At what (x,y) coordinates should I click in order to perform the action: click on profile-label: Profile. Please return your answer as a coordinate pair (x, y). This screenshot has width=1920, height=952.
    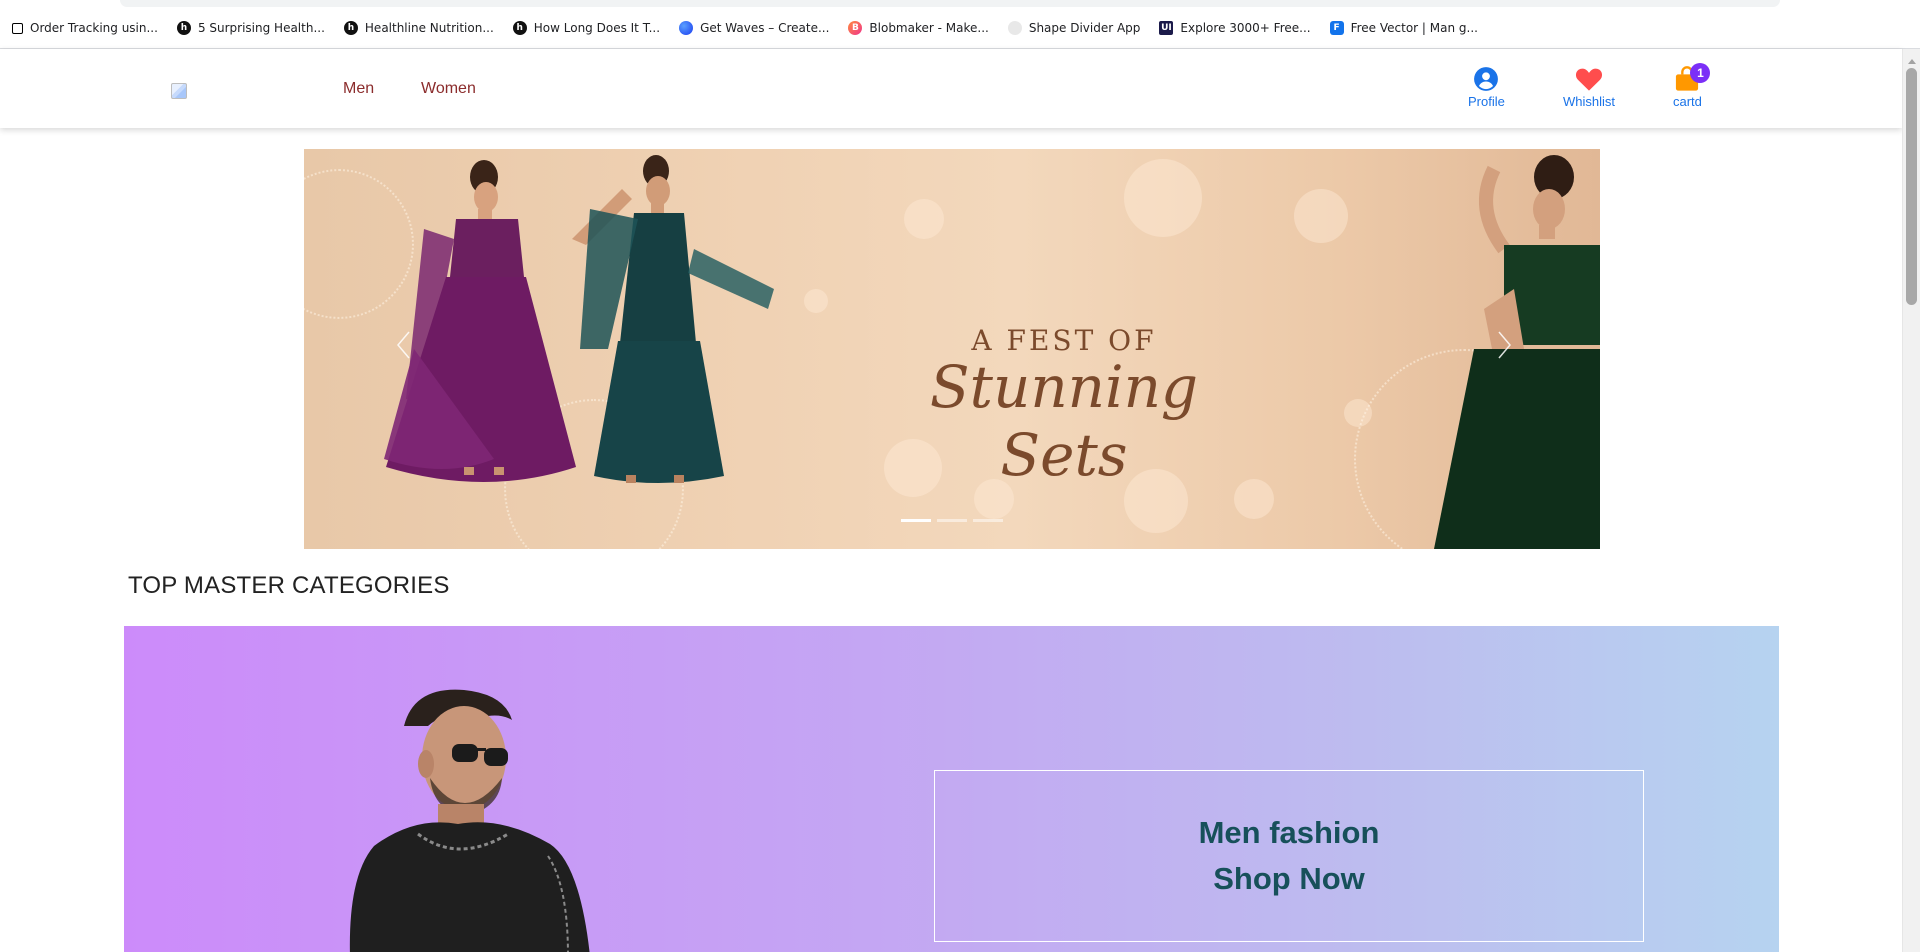
    Looking at the image, I should click on (1486, 101).